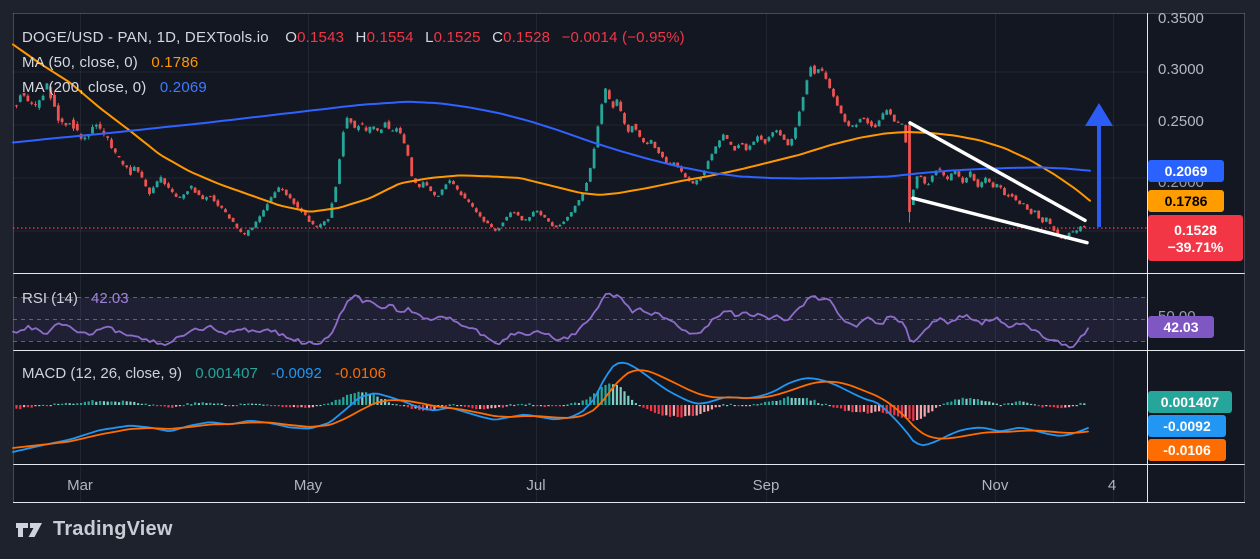 Image resolution: width=1260 pixels, height=559 pixels. What do you see at coordinates (175, 62) in the screenshot?
I see `ma50-value: 0.1786` at bounding box center [175, 62].